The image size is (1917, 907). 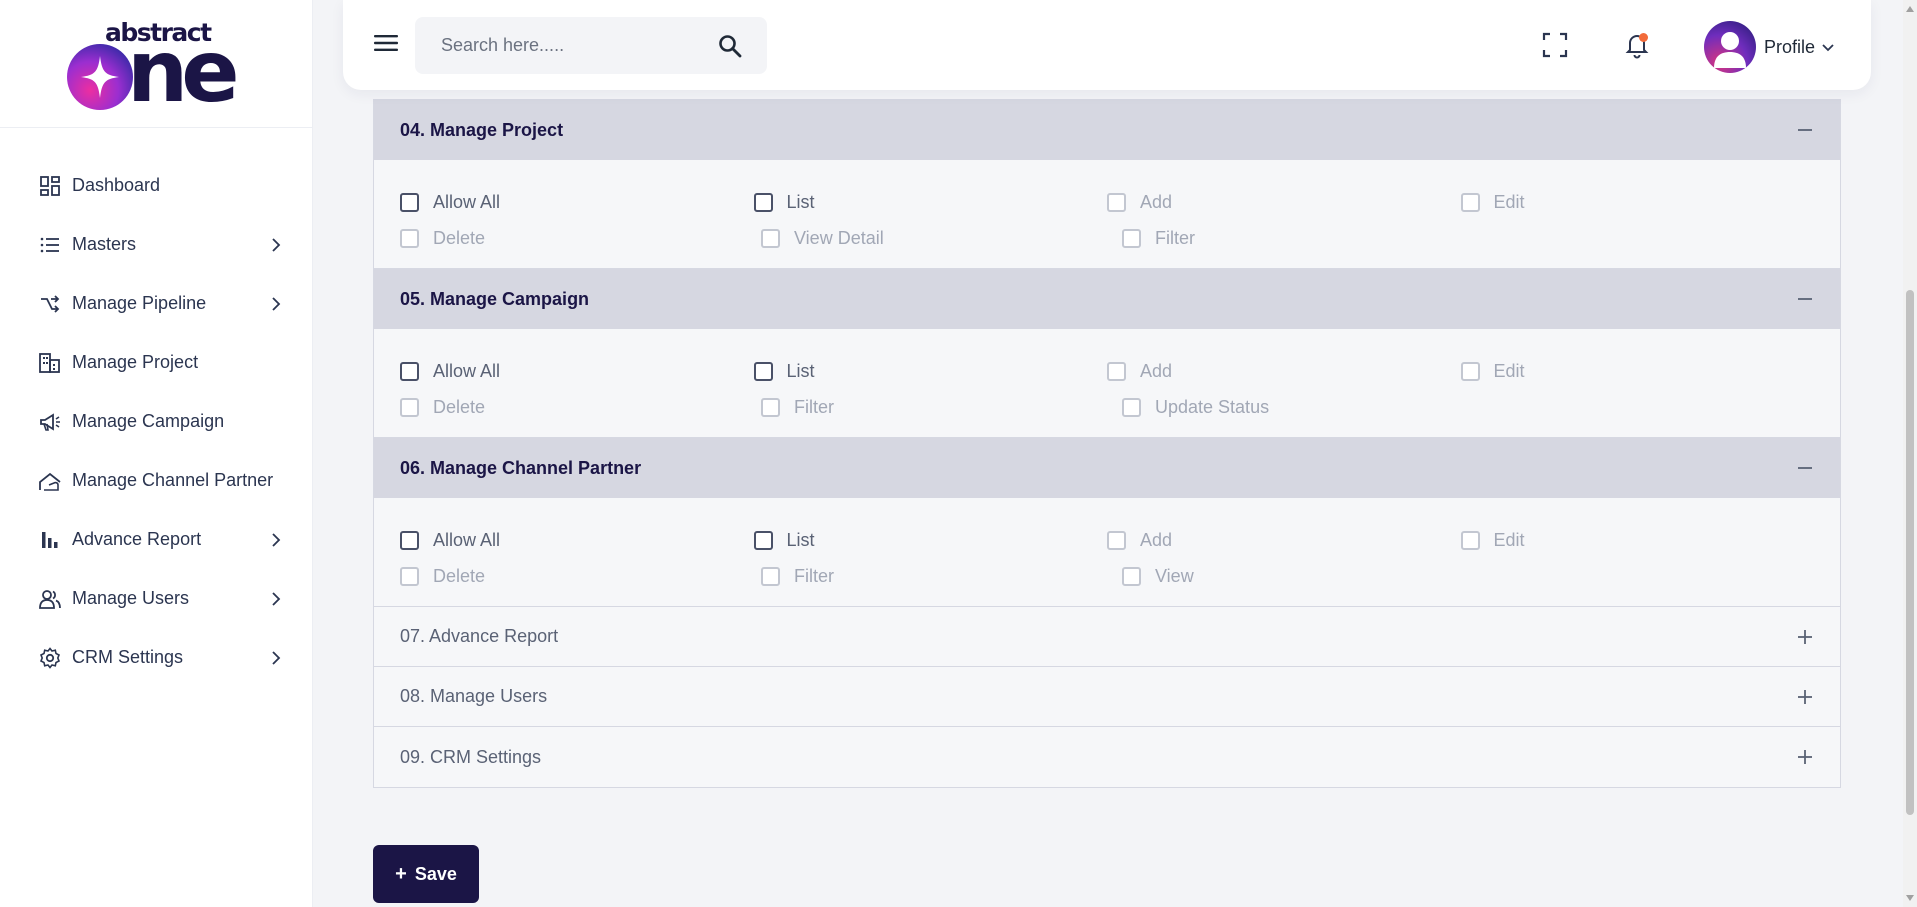 I want to click on save-button: + Save, so click(x=426, y=874).